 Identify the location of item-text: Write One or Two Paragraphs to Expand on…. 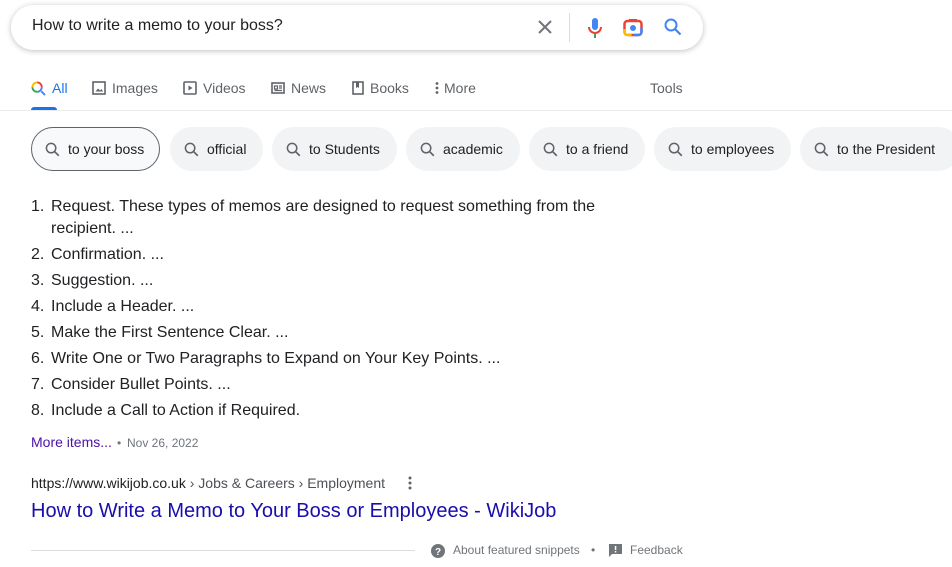
(276, 358).